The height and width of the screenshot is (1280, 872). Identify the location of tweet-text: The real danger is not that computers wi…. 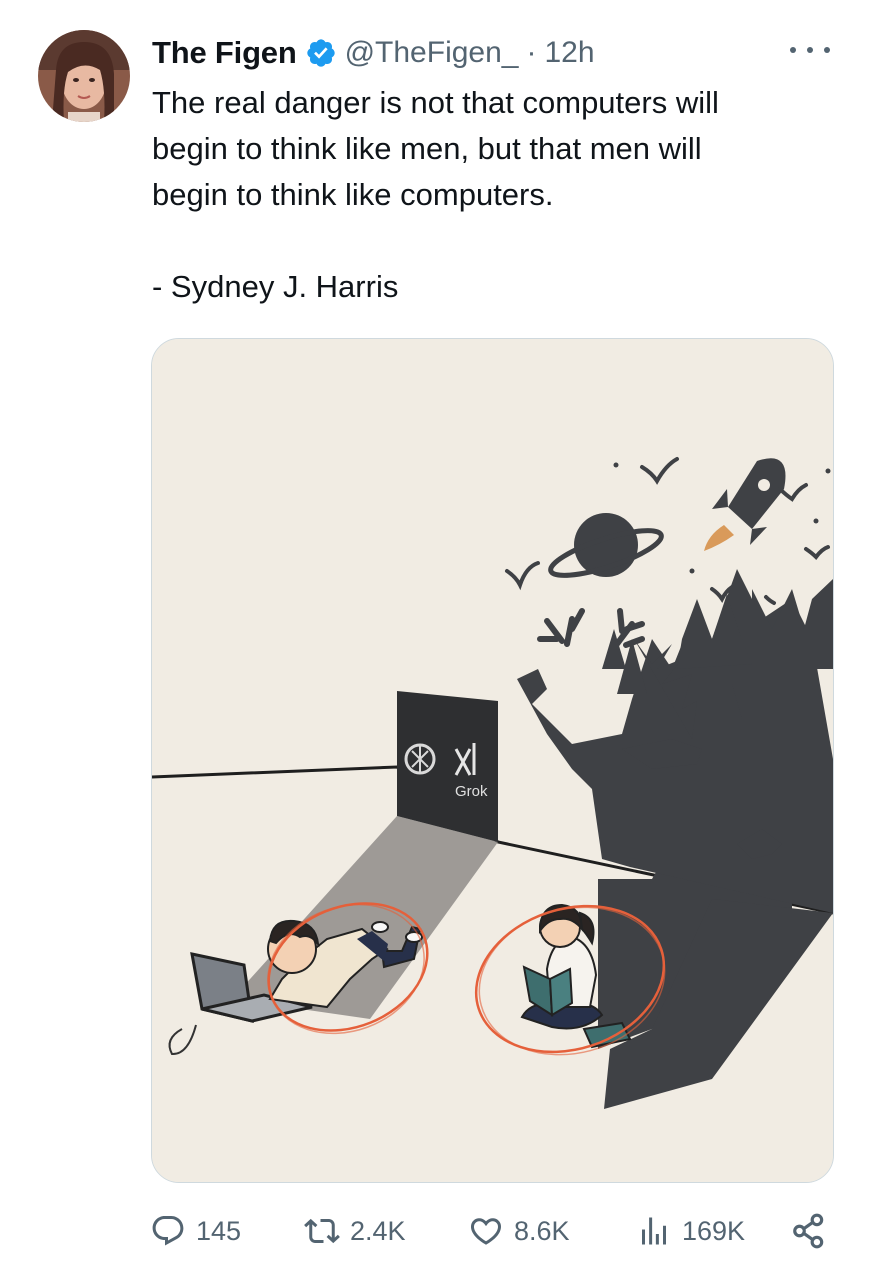
(435, 148).